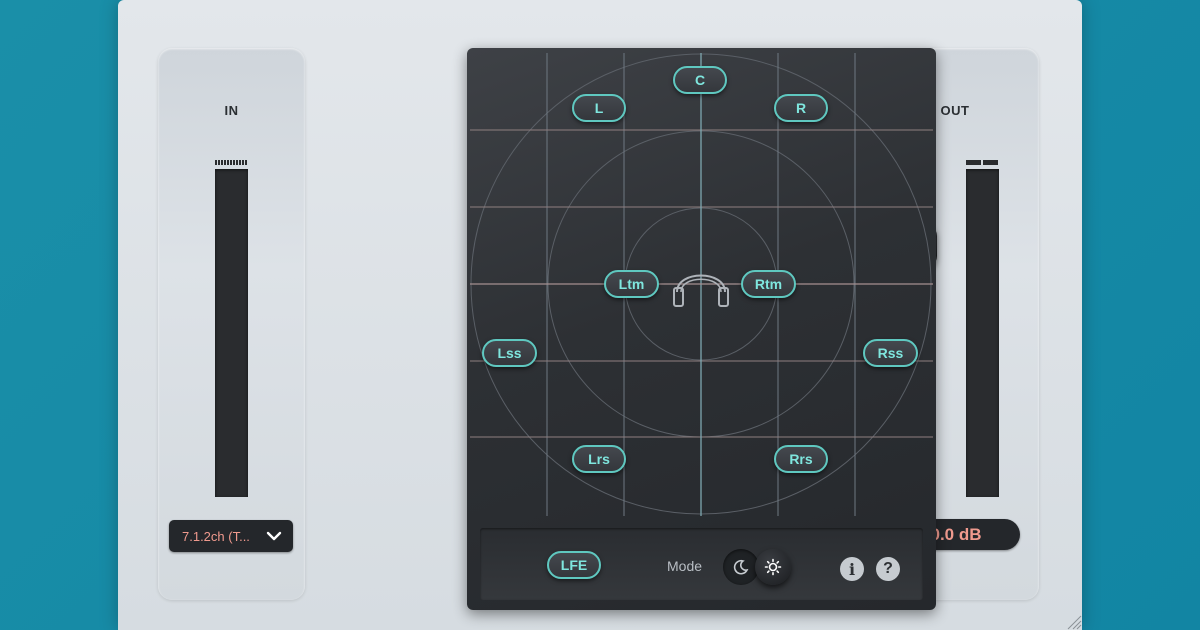 The image size is (1200, 630). I want to click on moon-icon, so click(741, 567).